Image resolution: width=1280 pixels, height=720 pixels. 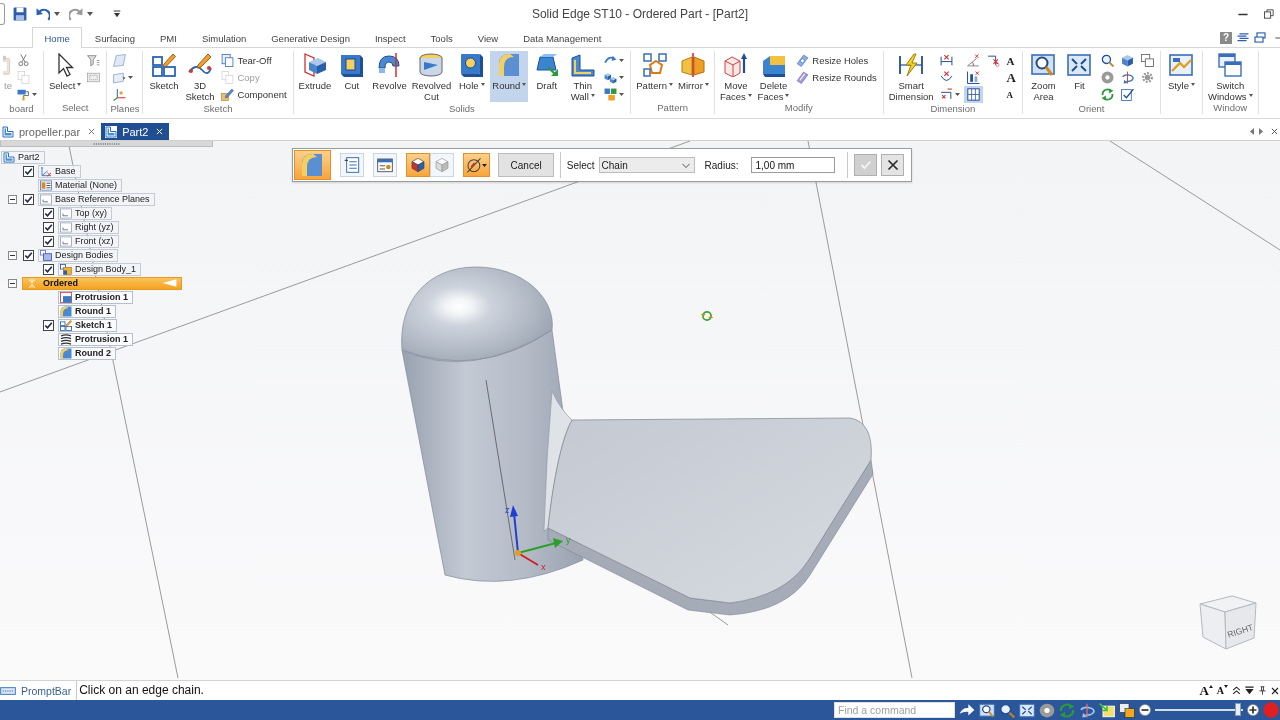 I want to click on dot-icon, so click(x=1271, y=710).